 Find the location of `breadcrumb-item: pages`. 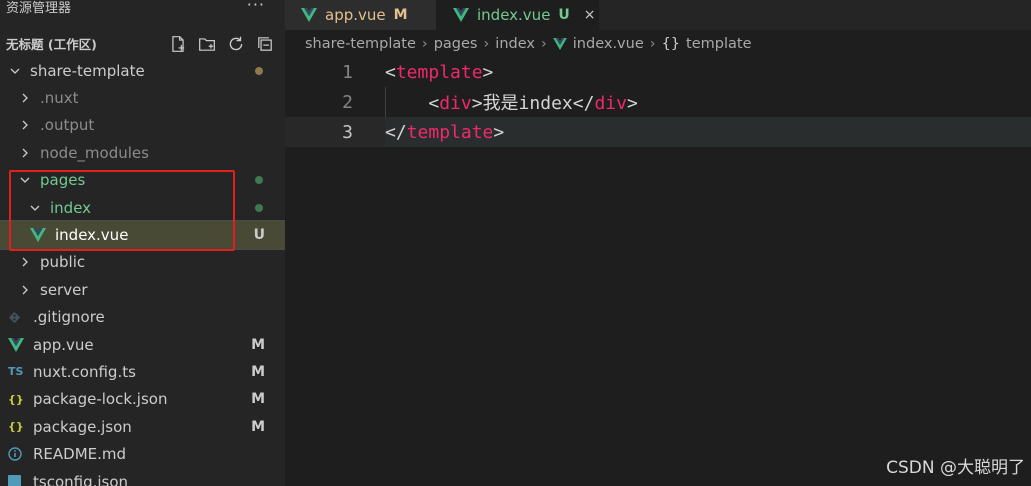

breadcrumb-item: pages is located at coordinates (456, 44).